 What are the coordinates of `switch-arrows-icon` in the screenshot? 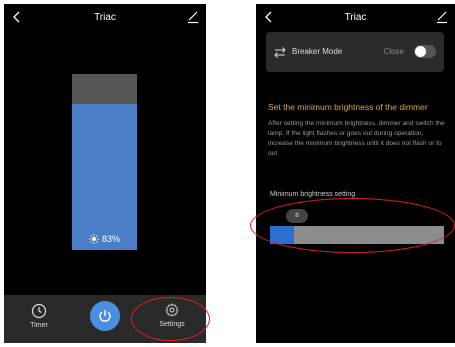 It's located at (280, 52).